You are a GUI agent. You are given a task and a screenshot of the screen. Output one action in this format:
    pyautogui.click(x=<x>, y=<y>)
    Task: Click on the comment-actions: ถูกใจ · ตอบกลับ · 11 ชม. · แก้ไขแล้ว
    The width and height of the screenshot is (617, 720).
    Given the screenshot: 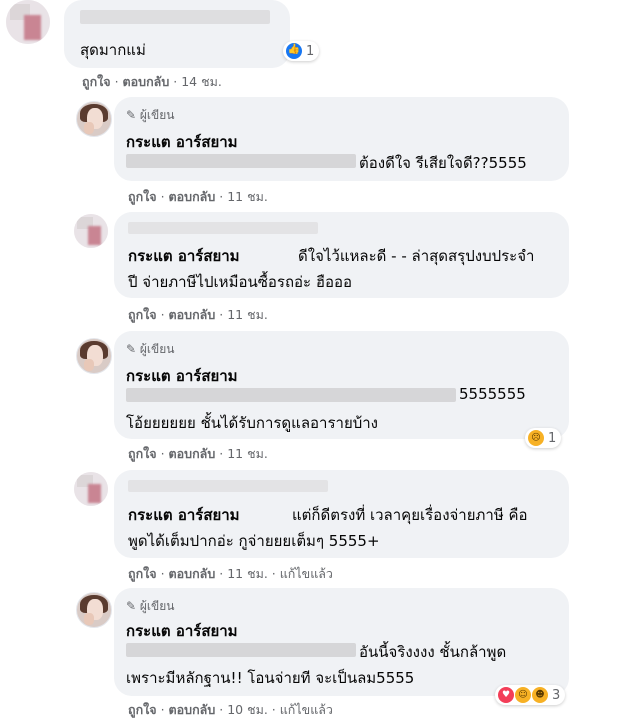 What is the action you would take?
    pyautogui.click(x=230, y=573)
    